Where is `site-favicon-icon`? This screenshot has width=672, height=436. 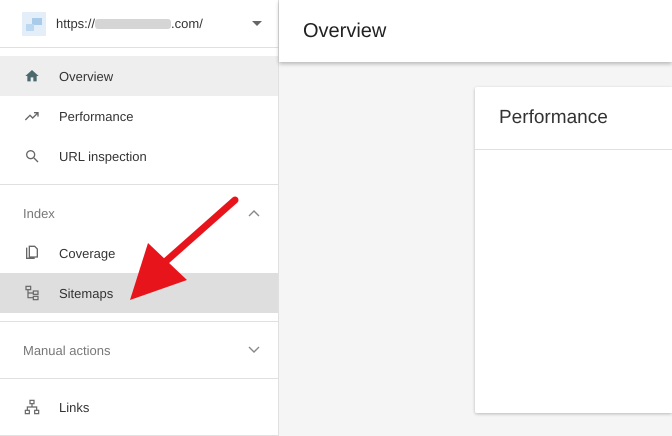 site-favicon-icon is located at coordinates (34, 24).